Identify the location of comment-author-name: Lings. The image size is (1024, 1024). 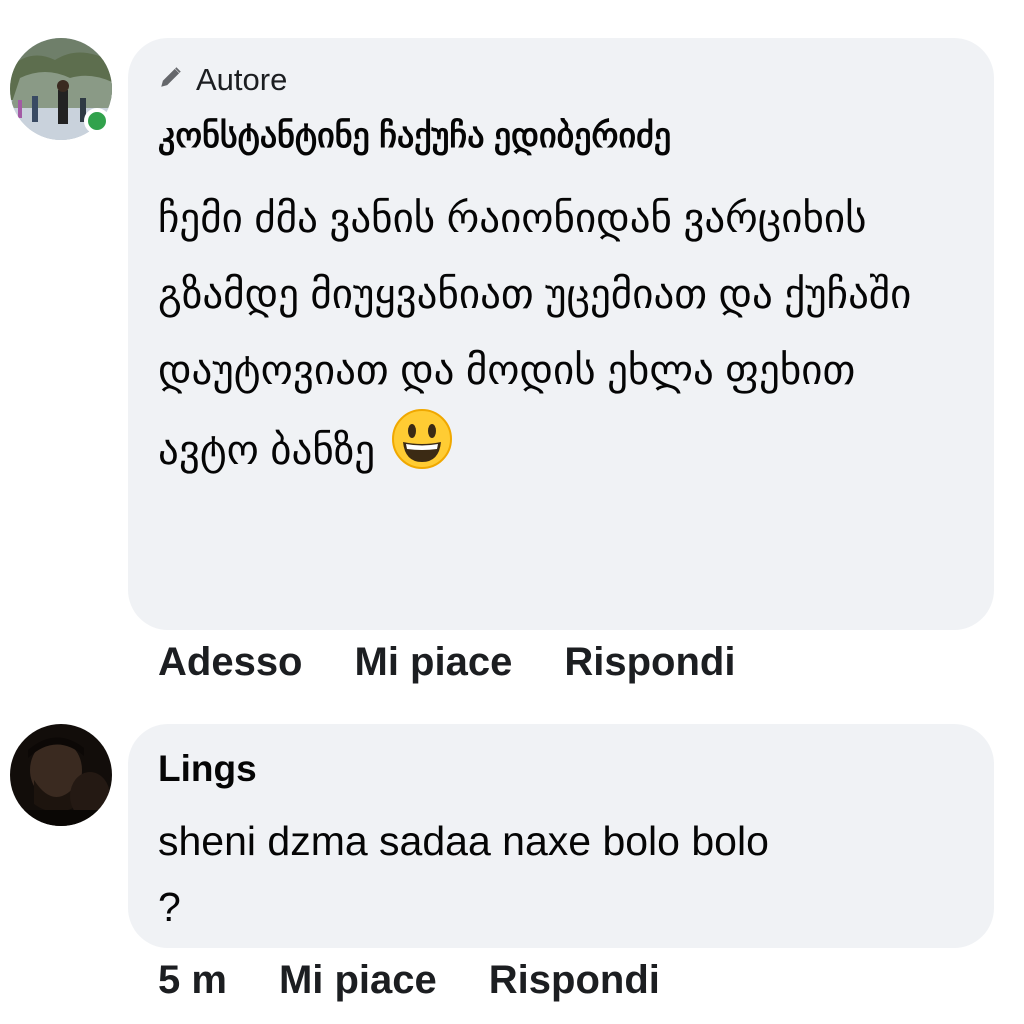
(207, 769).